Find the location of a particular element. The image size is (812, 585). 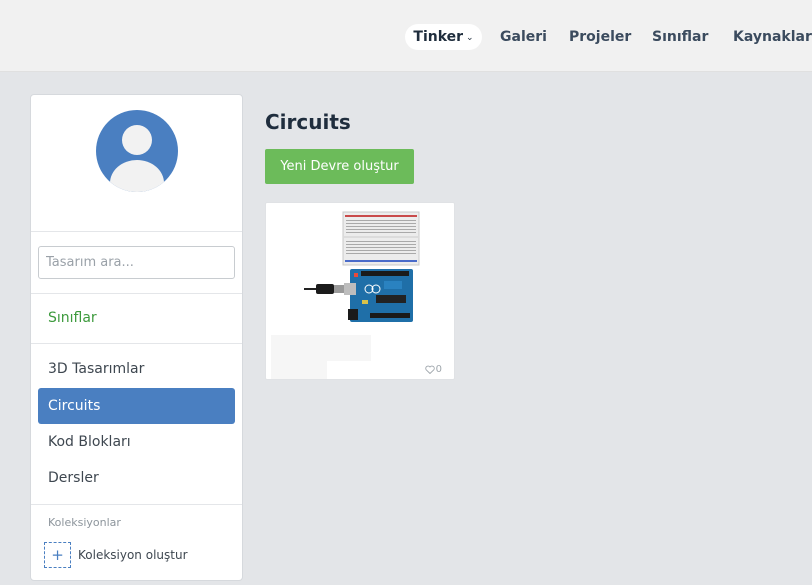

chevron-down-icon: ⌄ is located at coordinates (470, 38).